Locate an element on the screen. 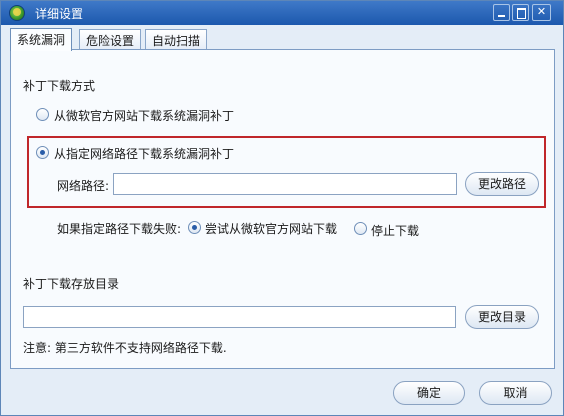 Image resolution: width=564 pixels, height=416 pixels. close-icon: ✕ is located at coordinates (541, 11).